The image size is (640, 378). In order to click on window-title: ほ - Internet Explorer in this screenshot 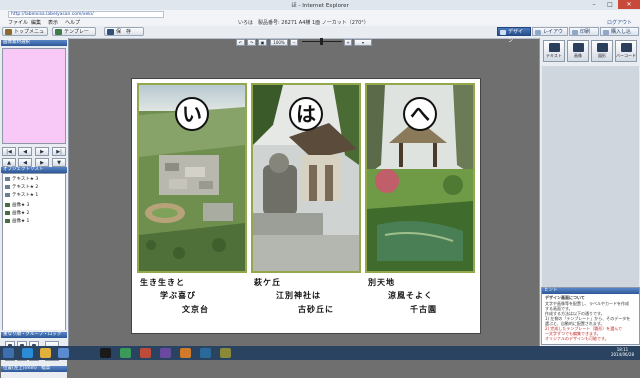, I will do `click(320, 6)`.